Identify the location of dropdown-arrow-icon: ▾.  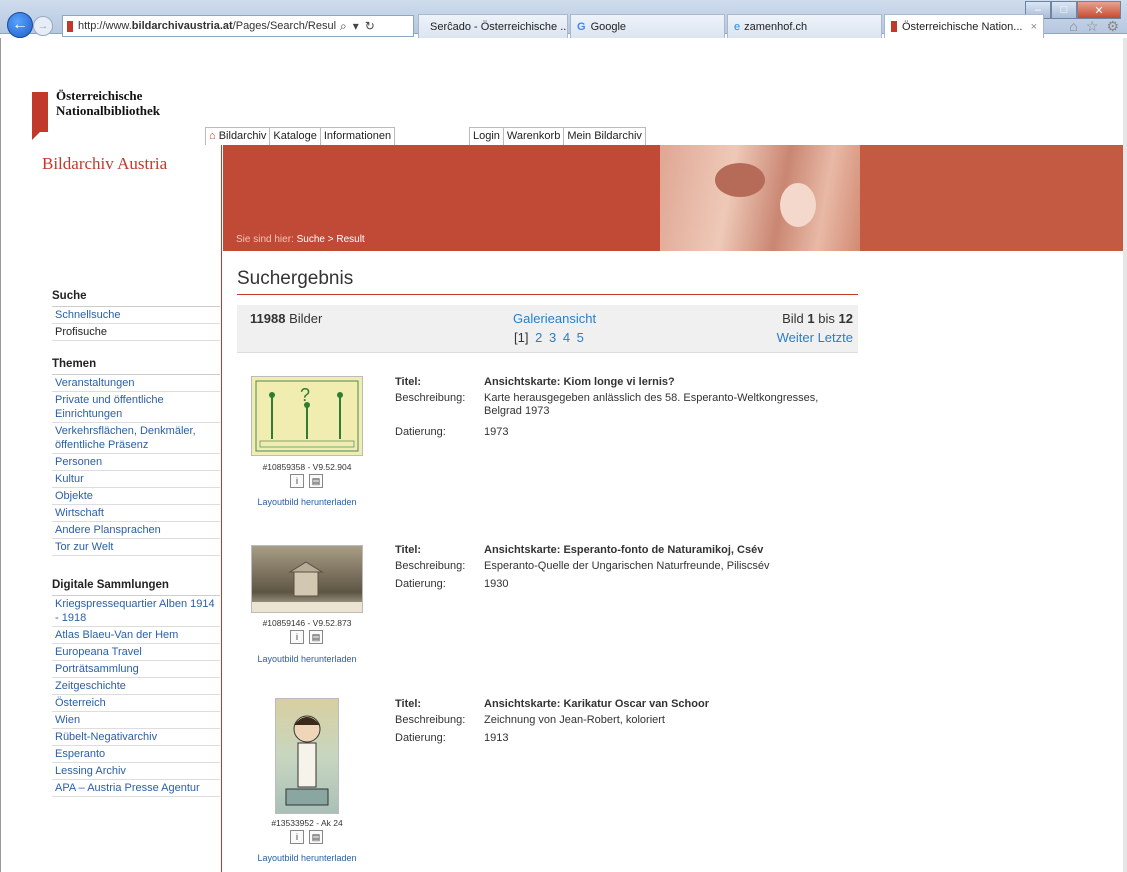
(356, 26).